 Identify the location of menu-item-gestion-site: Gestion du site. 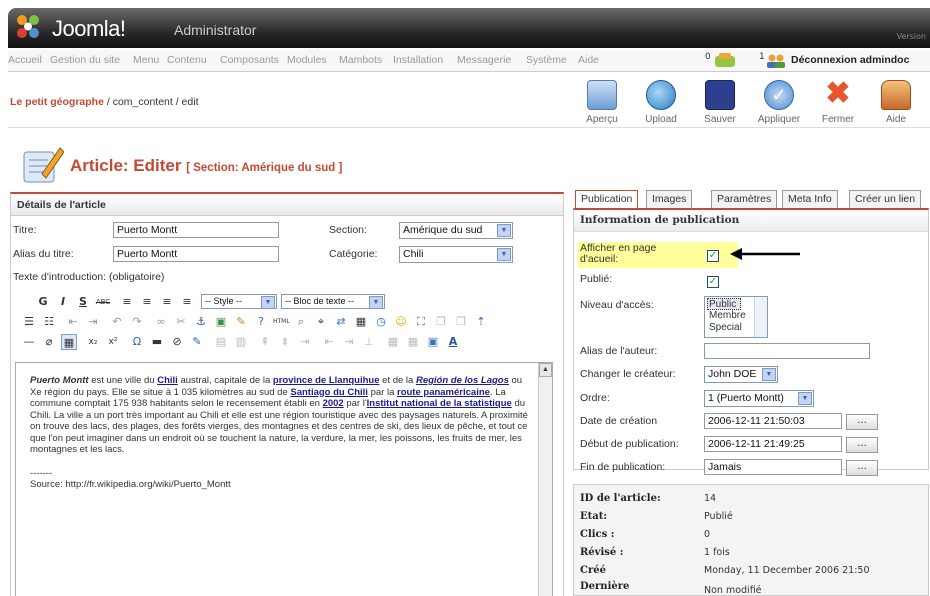
(85, 60).